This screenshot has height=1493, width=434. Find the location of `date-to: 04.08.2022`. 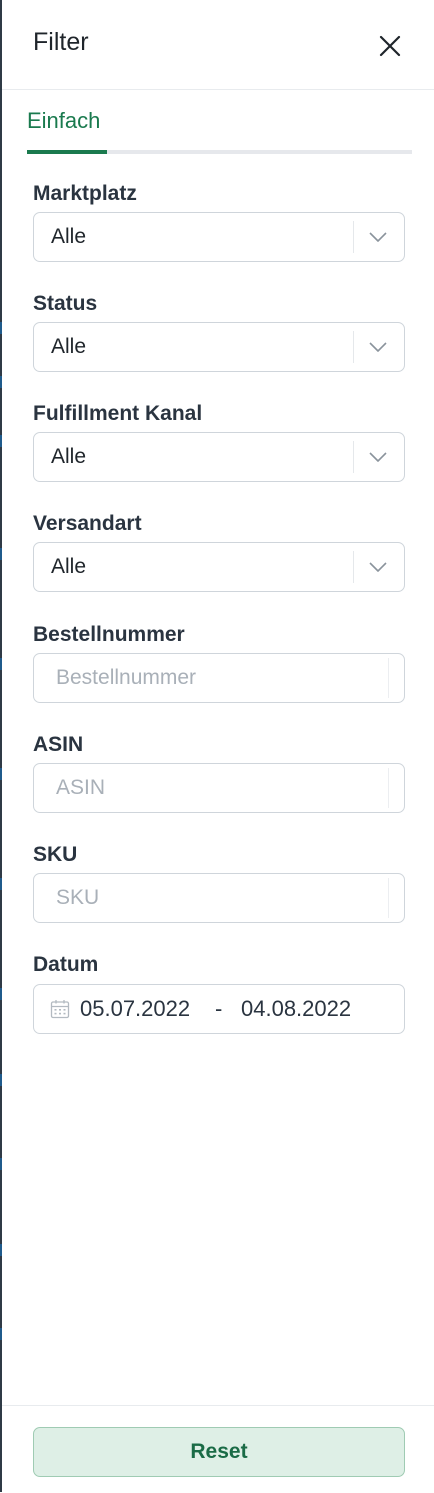

date-to: 04.08.2022 is located at coordinates (296, 1009).